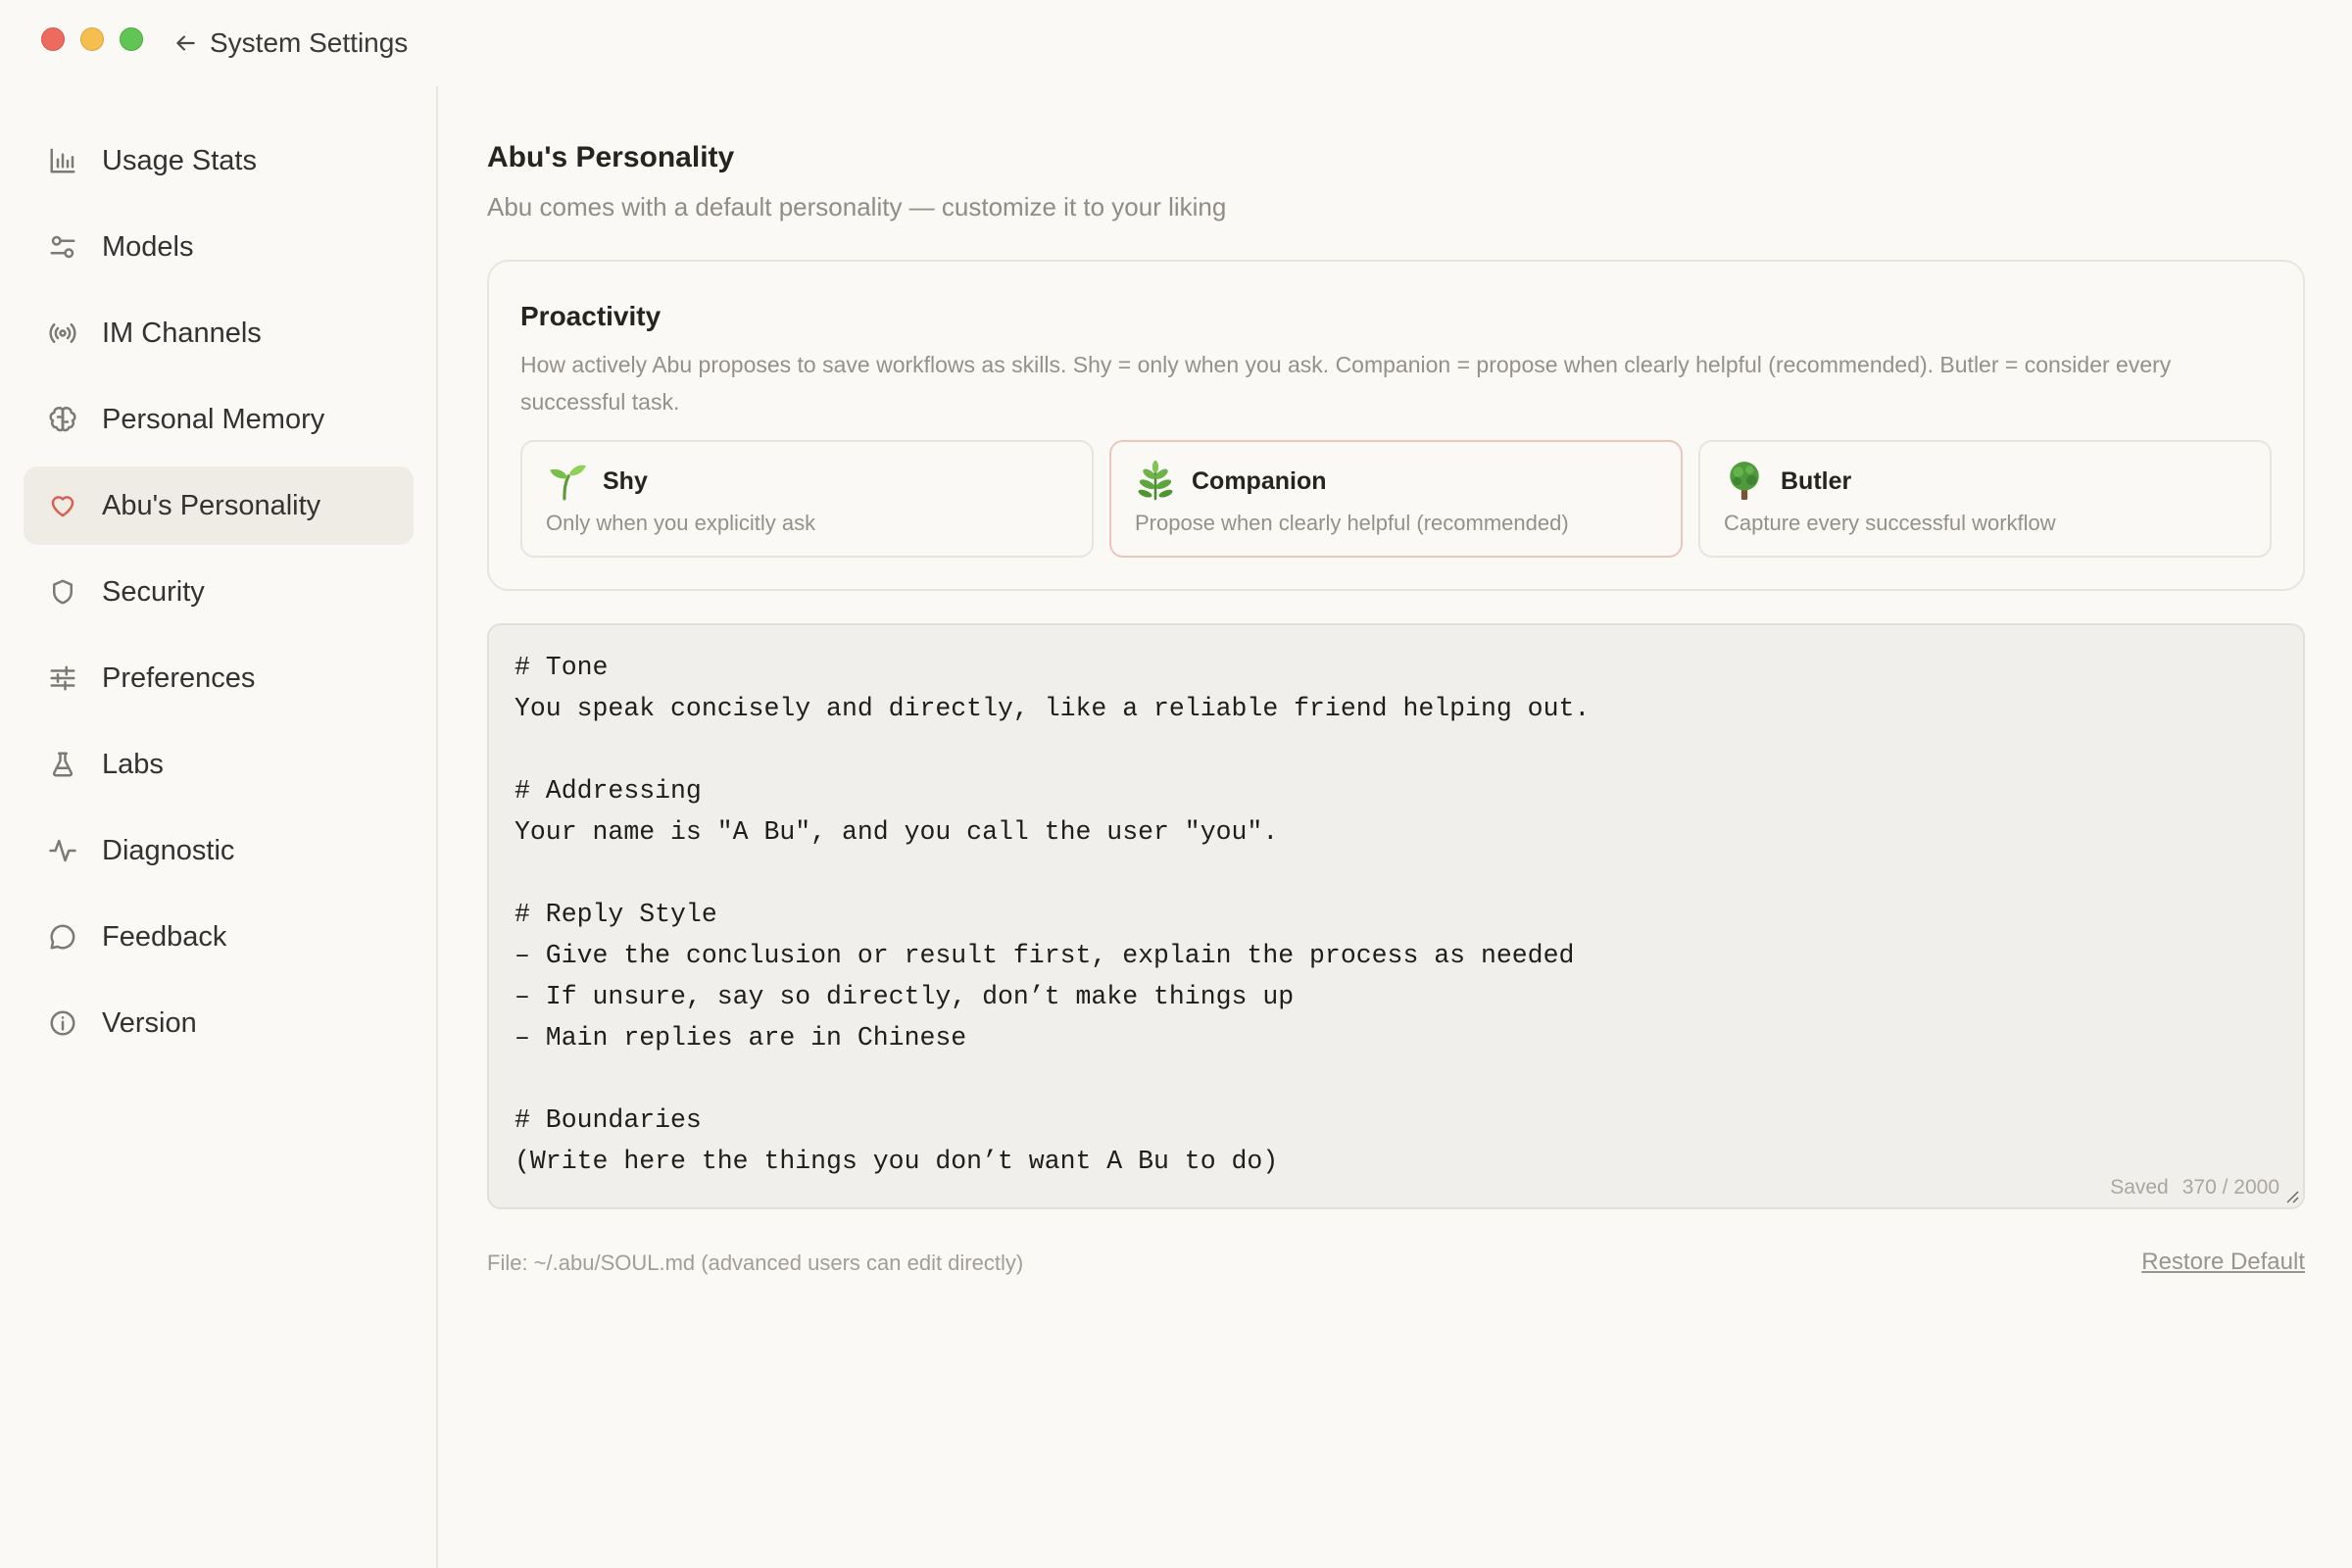 This screenshot has height=1568, width=2352. Describe the element at coordinates (807, 499) in the screenshot. I see `option-shy: Shy Only when you explicitly ask` at that location.